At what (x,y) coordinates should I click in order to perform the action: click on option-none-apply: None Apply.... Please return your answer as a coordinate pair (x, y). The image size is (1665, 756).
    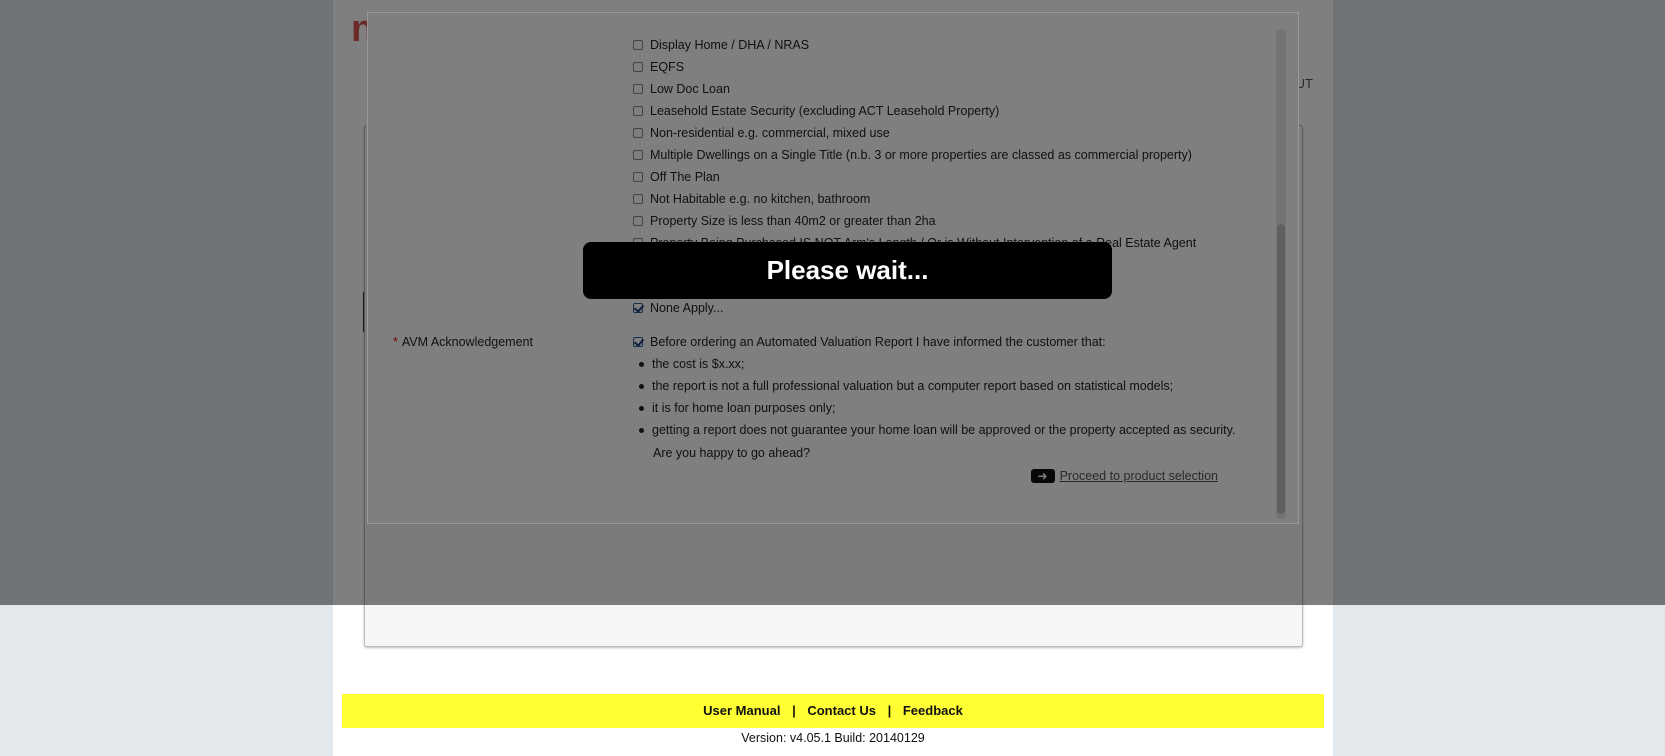
    Looking at the image, I should click on (678, 308).